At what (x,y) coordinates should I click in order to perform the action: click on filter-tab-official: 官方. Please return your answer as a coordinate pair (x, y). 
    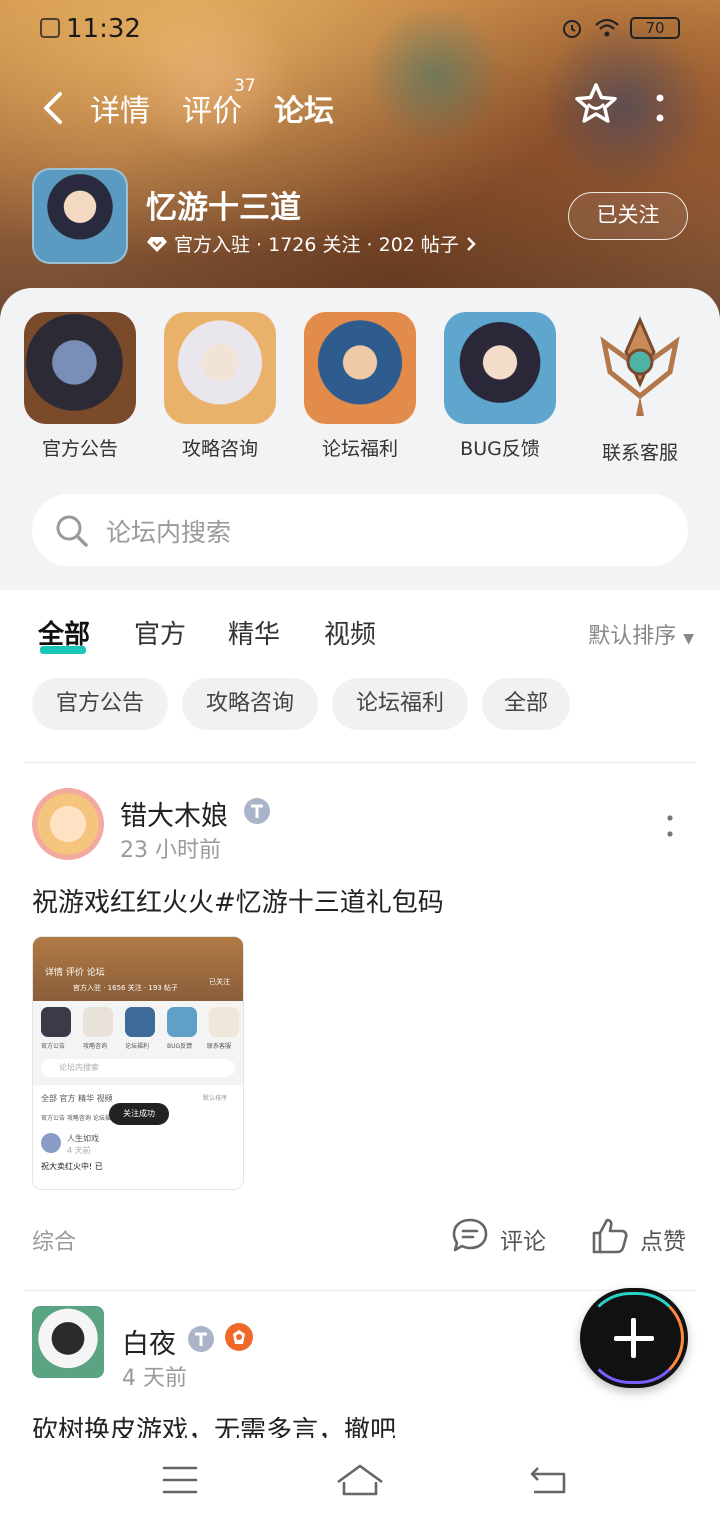
    Looking at the image, I should click on (160, 632).